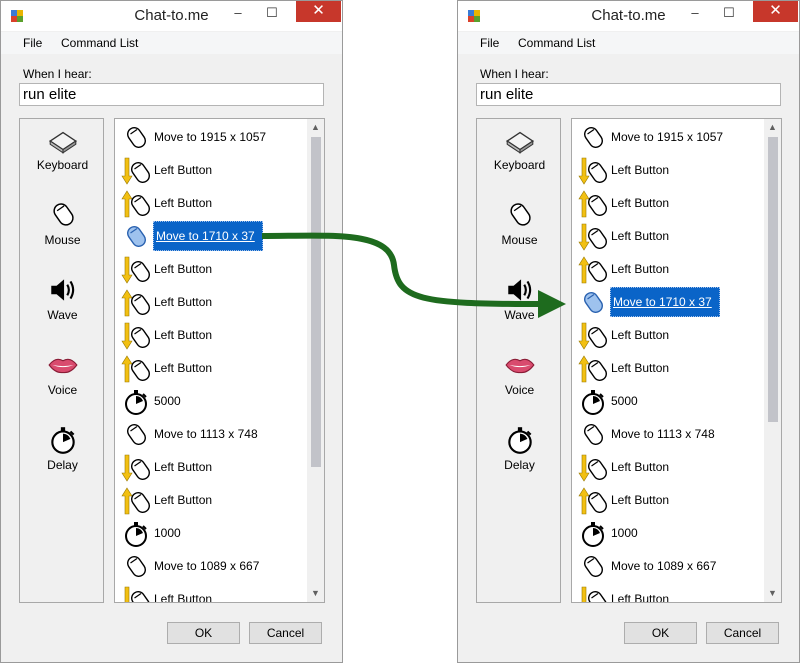 The width and height of the screenshot is (800, 663). What do you see at coordinates (552, 304) in the screenshot?
I see `drag-arrow-head` at bounding box center [552, 304].